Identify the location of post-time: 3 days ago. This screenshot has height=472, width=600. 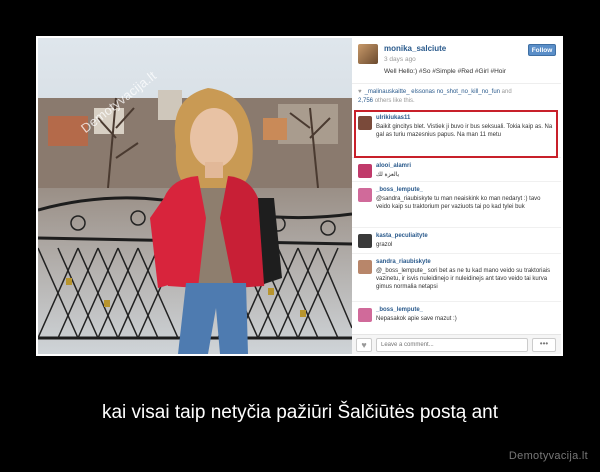
(400, 59).